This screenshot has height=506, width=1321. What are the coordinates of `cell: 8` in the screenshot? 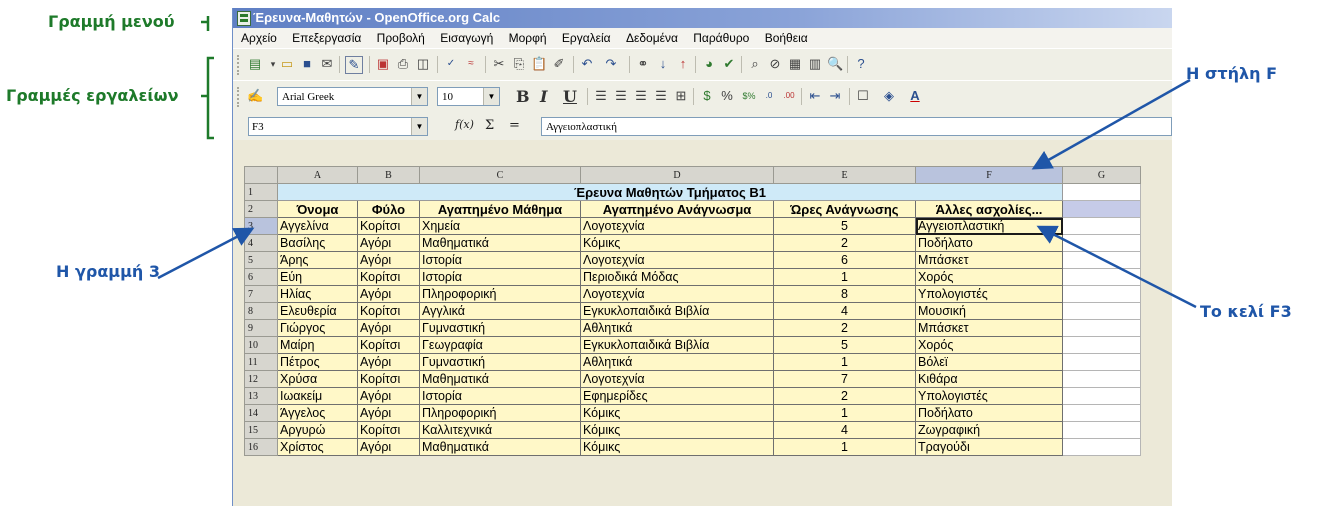 It's located at (844, 294).